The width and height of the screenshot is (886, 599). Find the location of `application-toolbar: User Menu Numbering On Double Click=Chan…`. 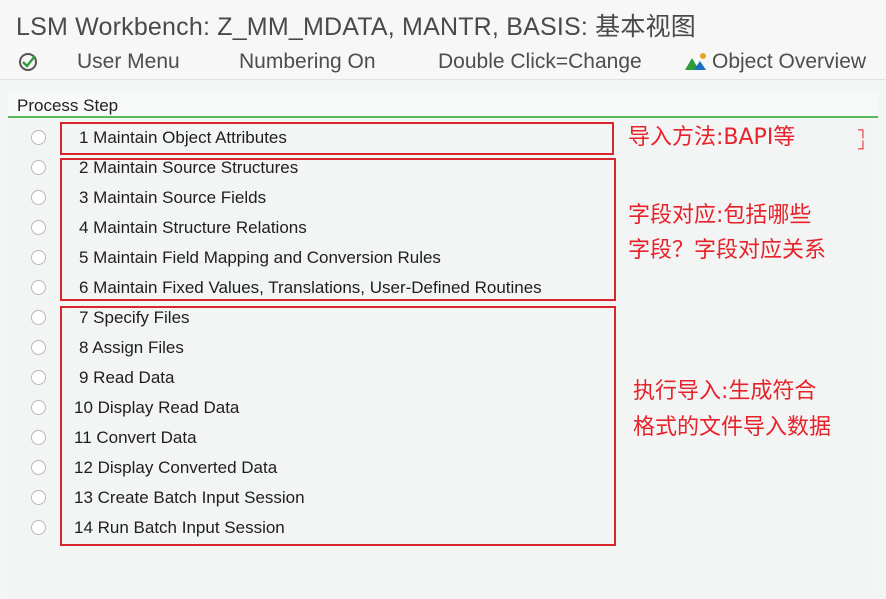

application-toolbar: User Menu Numbering On Double Click=Chan… is located at coordinates (443, 62).